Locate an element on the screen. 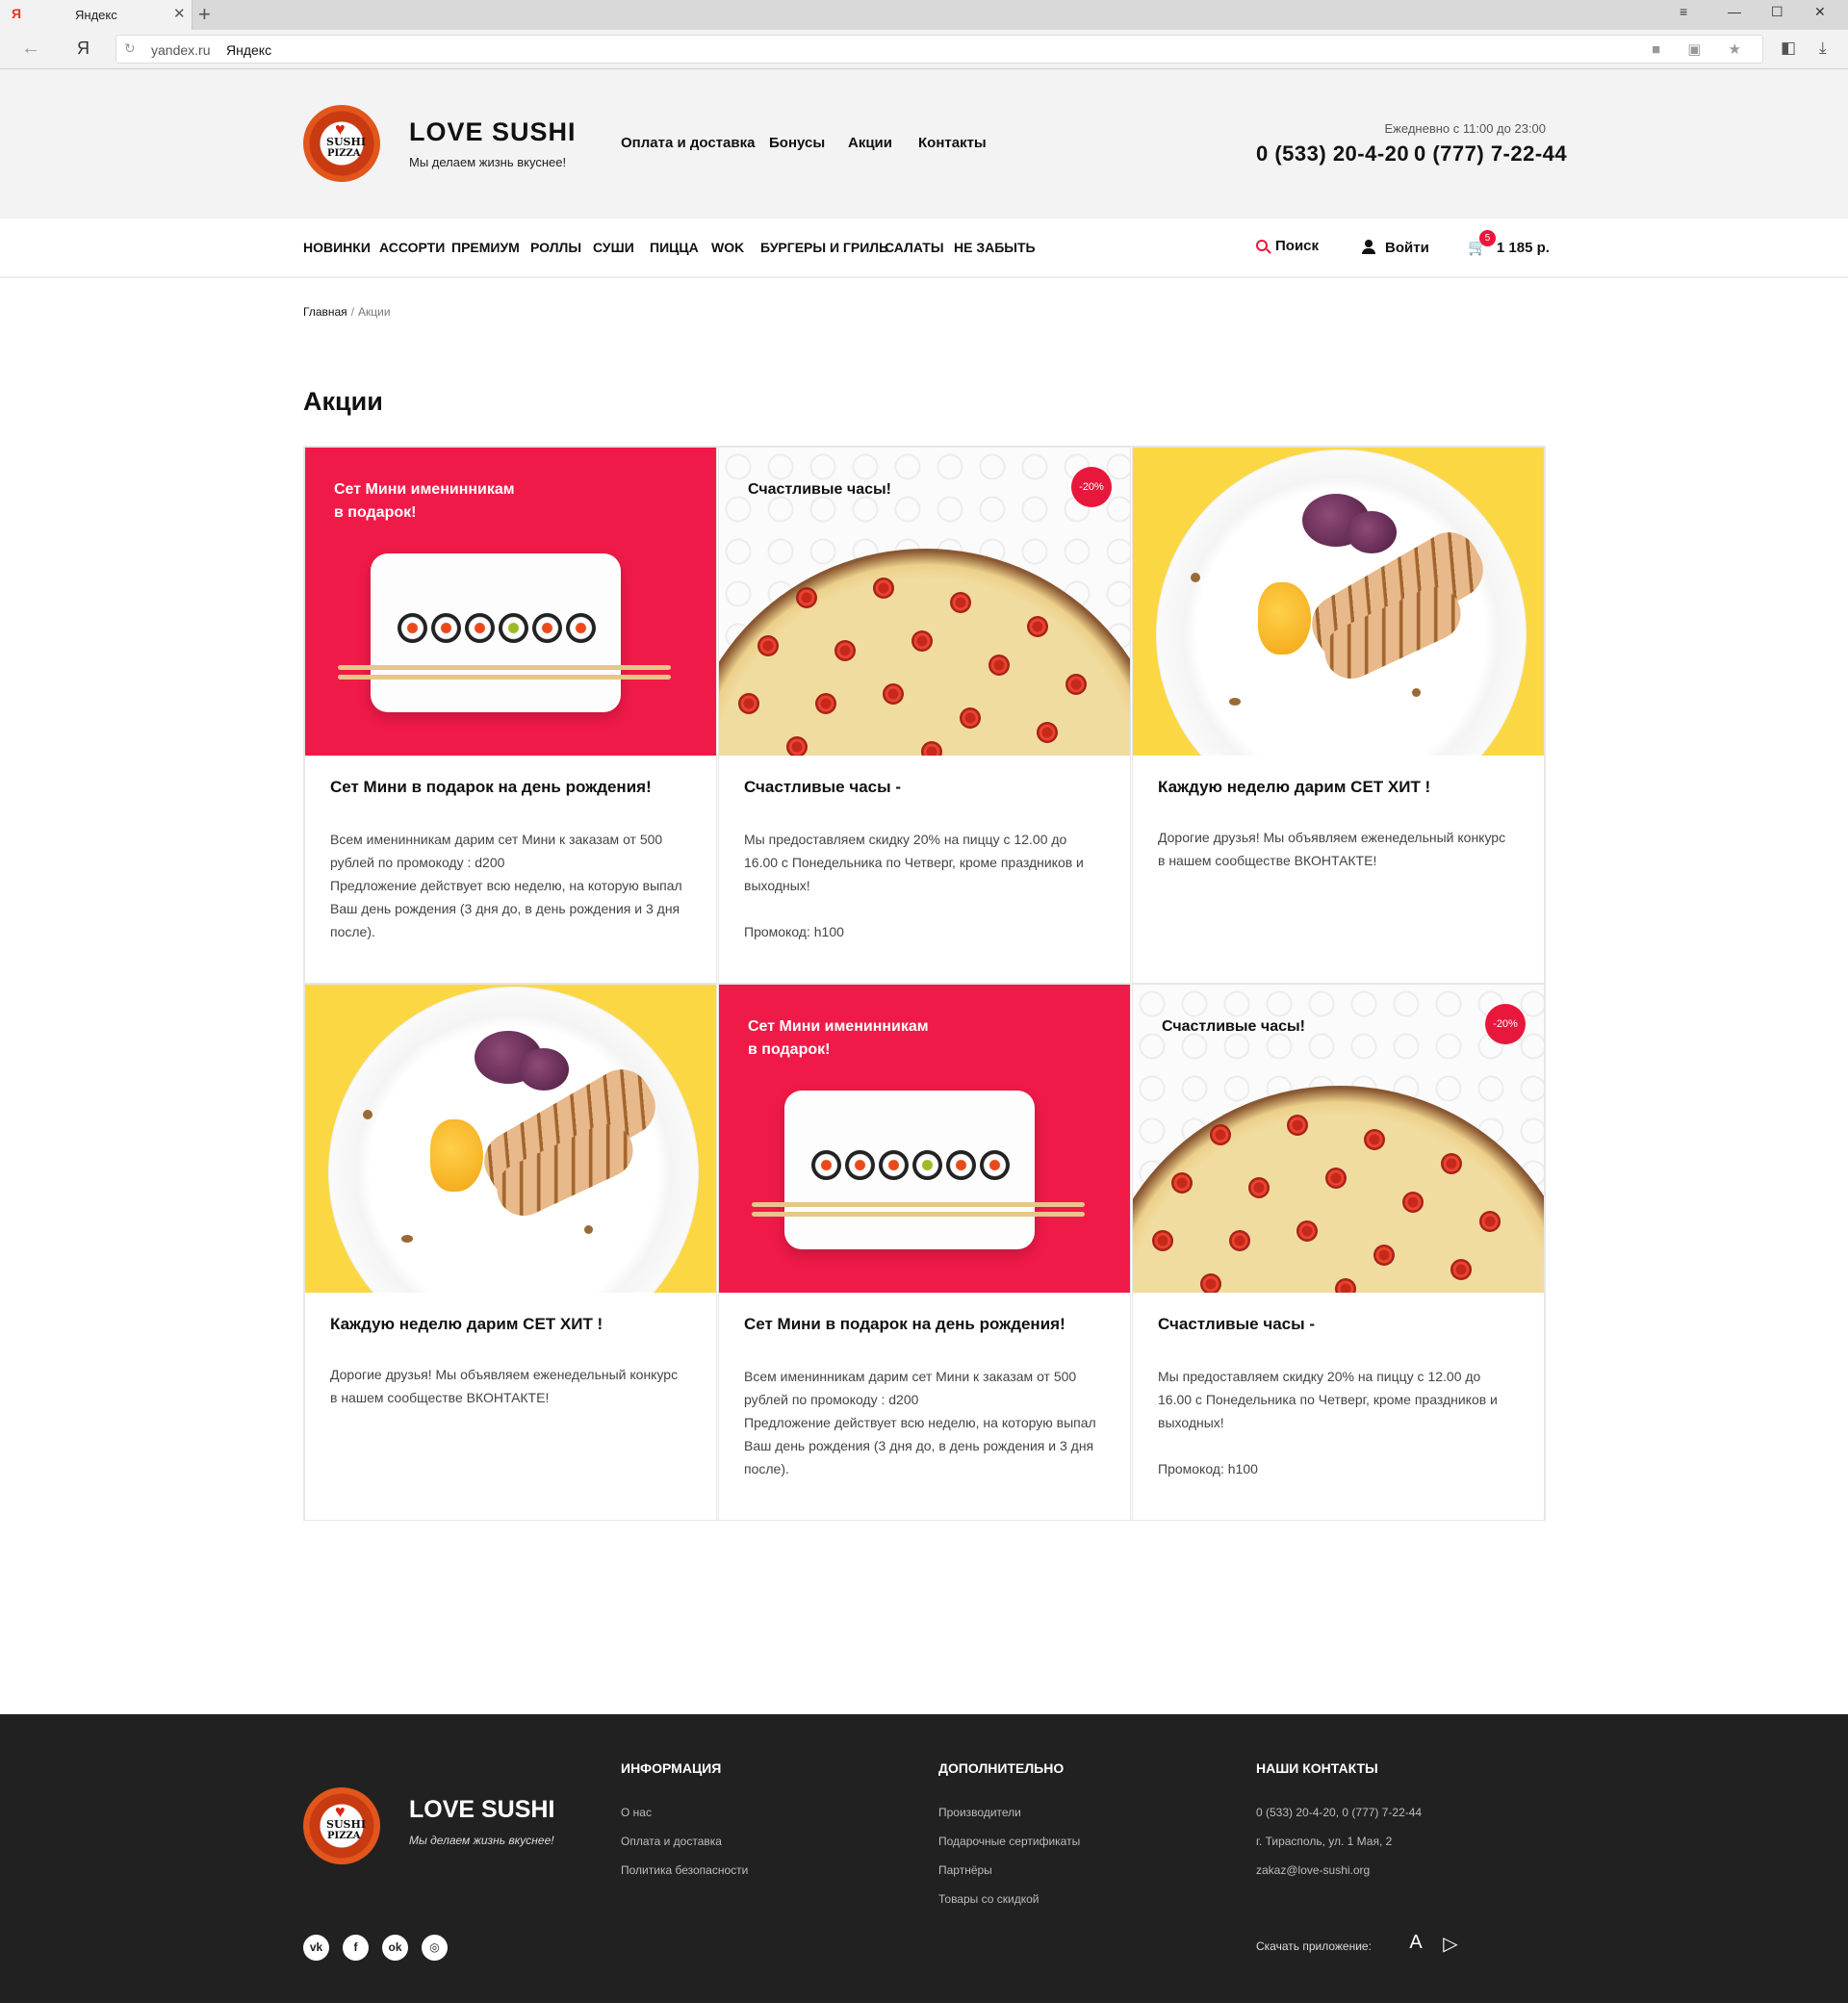 This screenshot has height=2003, width=1848. promo-image-caption: Счастливые часы! is located at coordinates (819, 490).